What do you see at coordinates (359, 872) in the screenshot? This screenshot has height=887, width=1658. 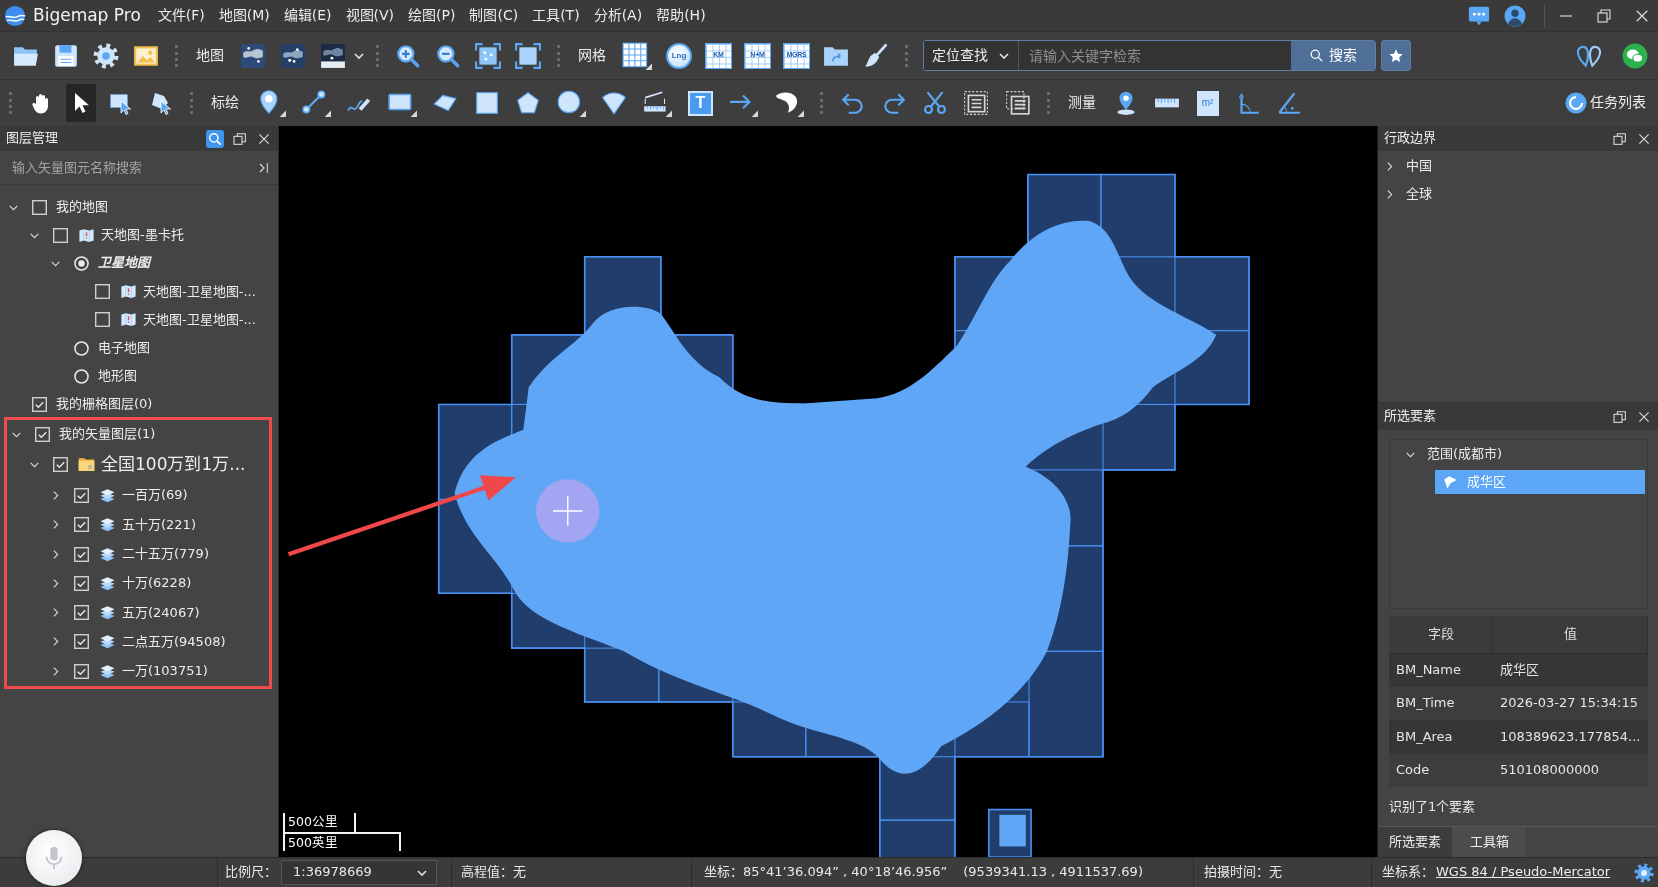 I see `scale-dropdown: 1:36978669` at bounding box center [359, 872].